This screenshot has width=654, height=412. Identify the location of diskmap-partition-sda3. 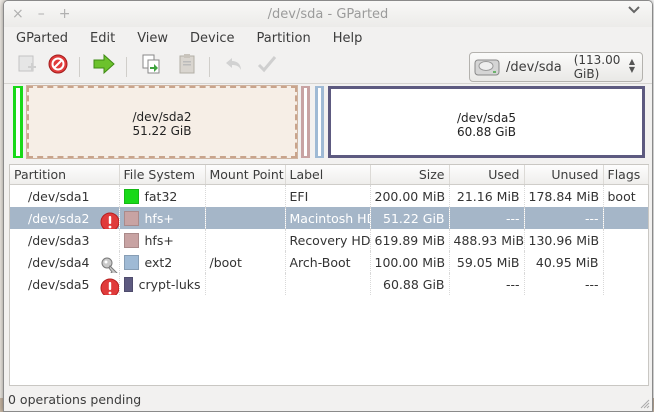
(305, 122).